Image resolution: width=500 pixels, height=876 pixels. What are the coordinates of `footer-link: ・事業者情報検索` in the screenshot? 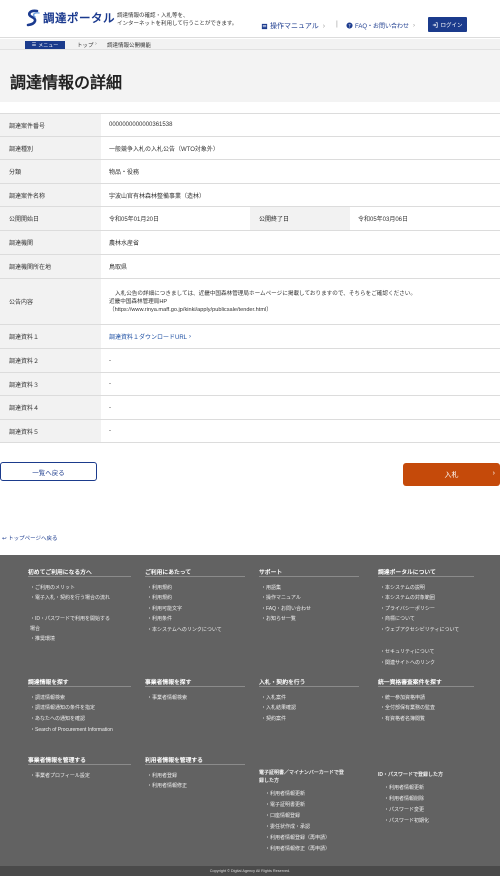 It's located at (167, 697).